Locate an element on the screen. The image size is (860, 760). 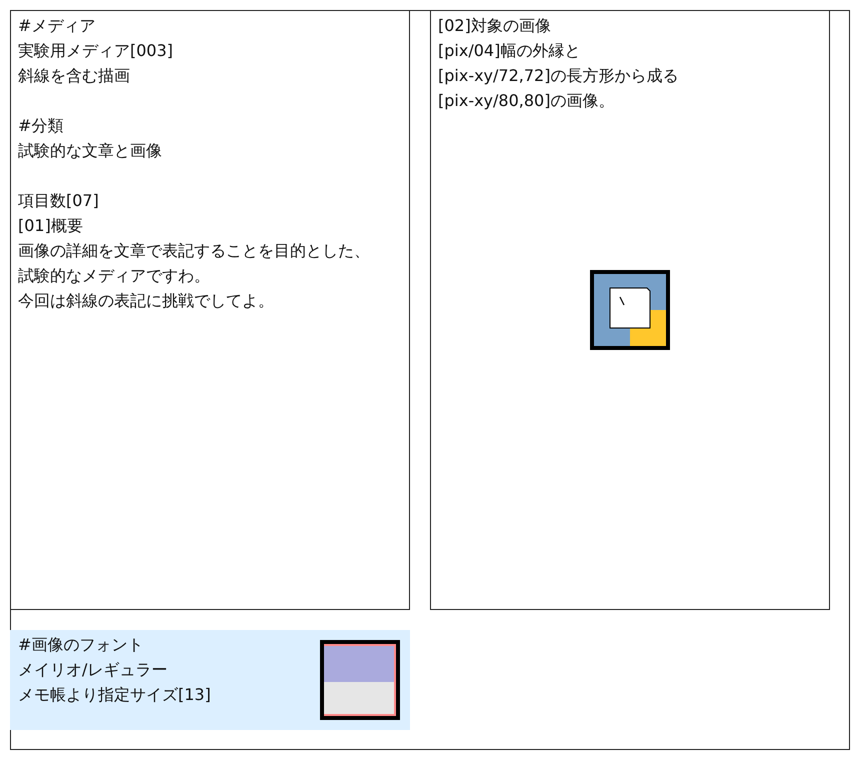
text-line: 斜線を含む描画 is located at coordinates (74, 76).